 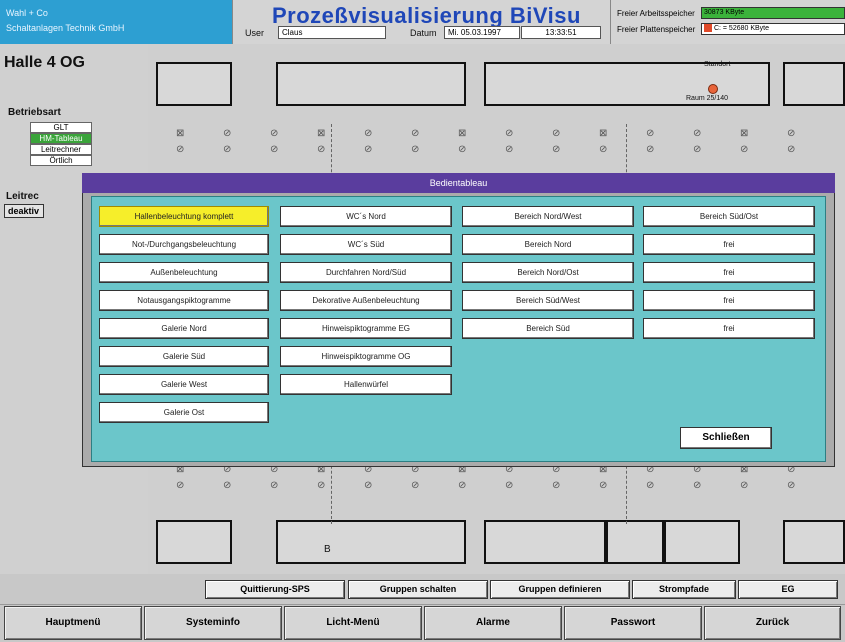 I want to click on room-s-mid, so click(x=545, y=542).